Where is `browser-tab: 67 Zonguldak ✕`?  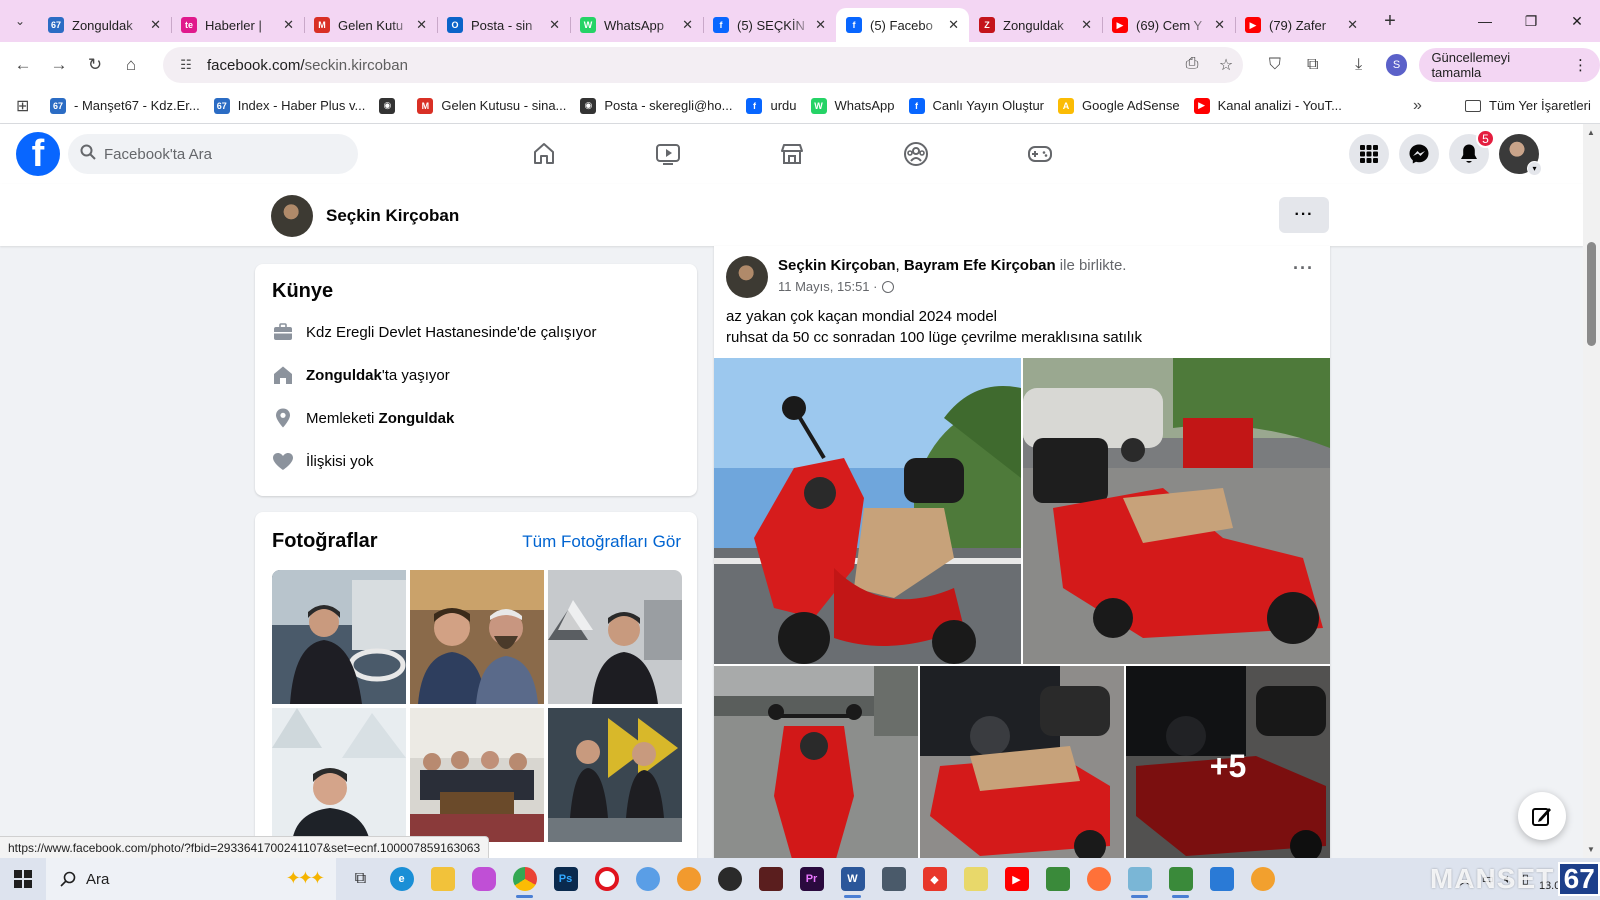
browser-tab: 67 Zonguldak ✕ is located at coordinates (104, 25).